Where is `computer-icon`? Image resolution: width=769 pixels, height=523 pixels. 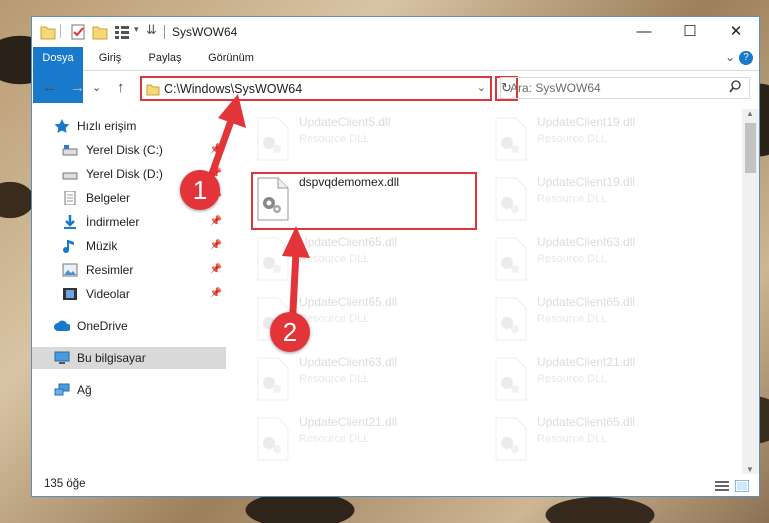 computer-icon is located at coordinates (62, 357).